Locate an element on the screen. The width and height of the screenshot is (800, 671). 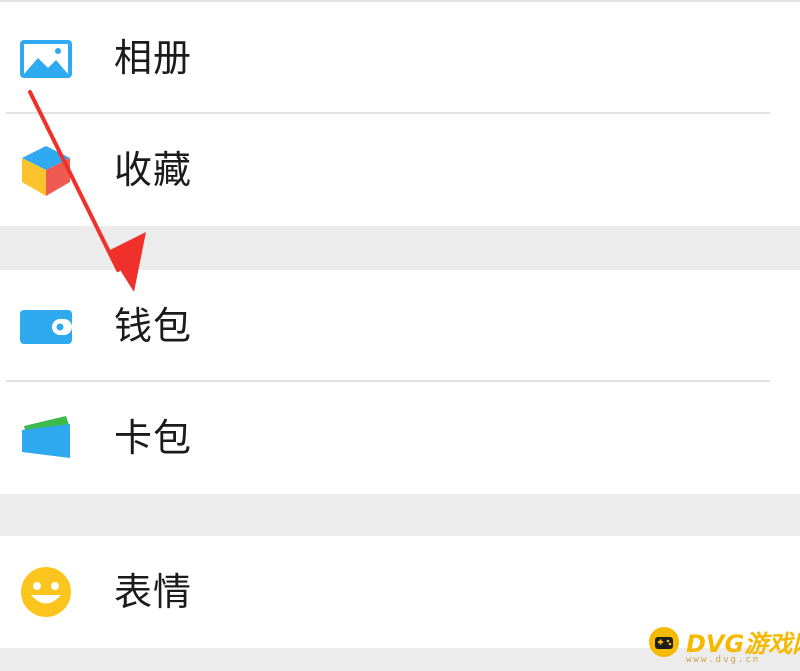
menu-item-label: 表情 is located at coordinates (153, 592).